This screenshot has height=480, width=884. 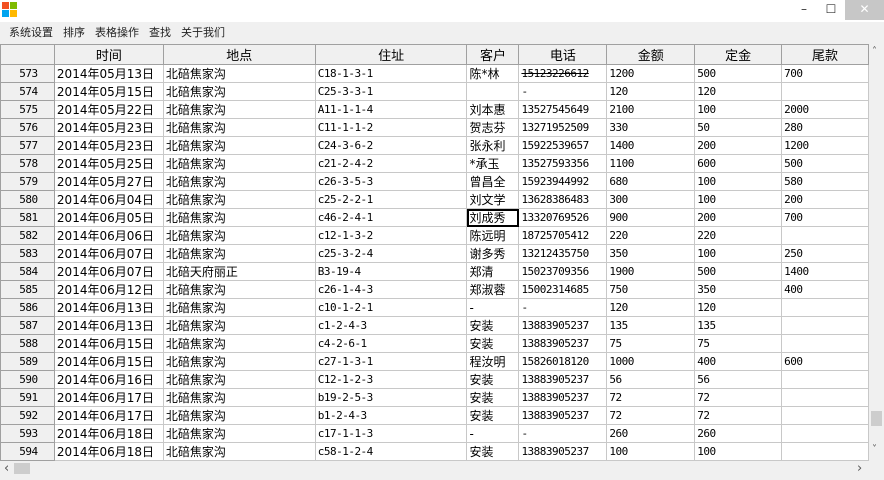 I want to click on column-header-date: 时间, so click(x=108, y=54).